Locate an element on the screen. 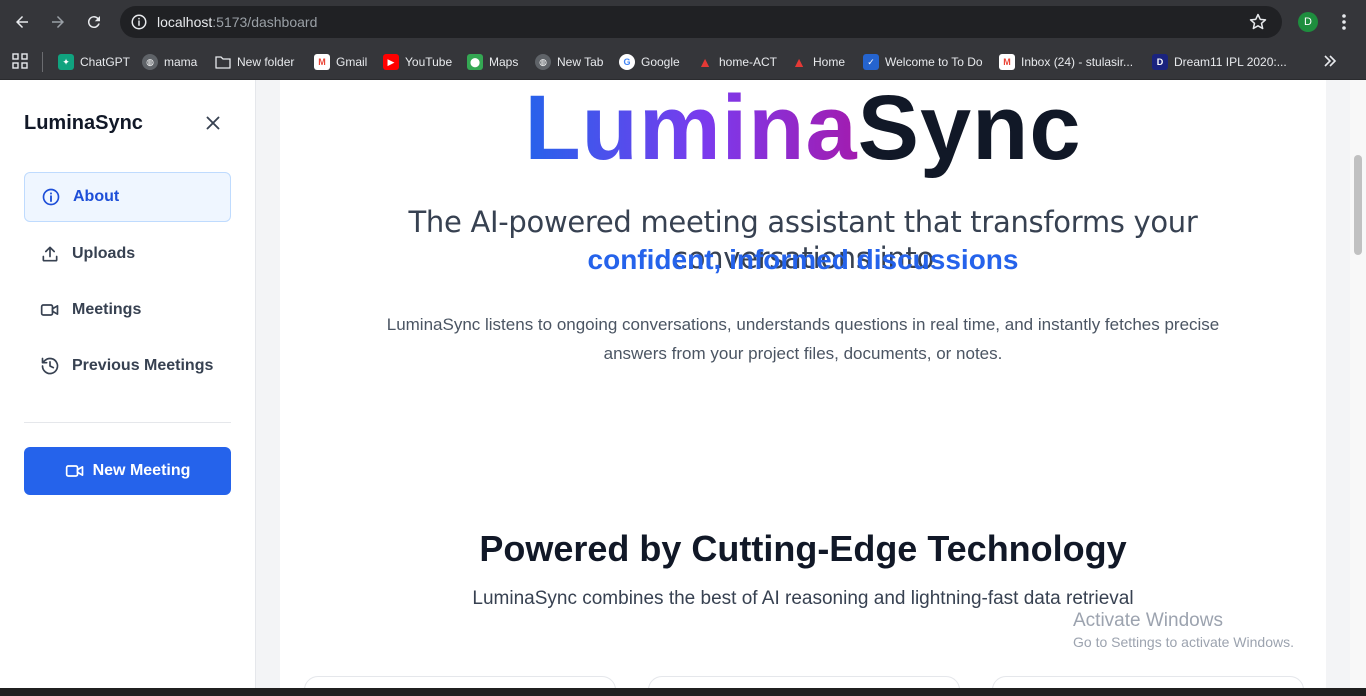 This screenshot has height=696, width=1366. watermark-line1: Activate Windows is located at coordinates (1148, 620).